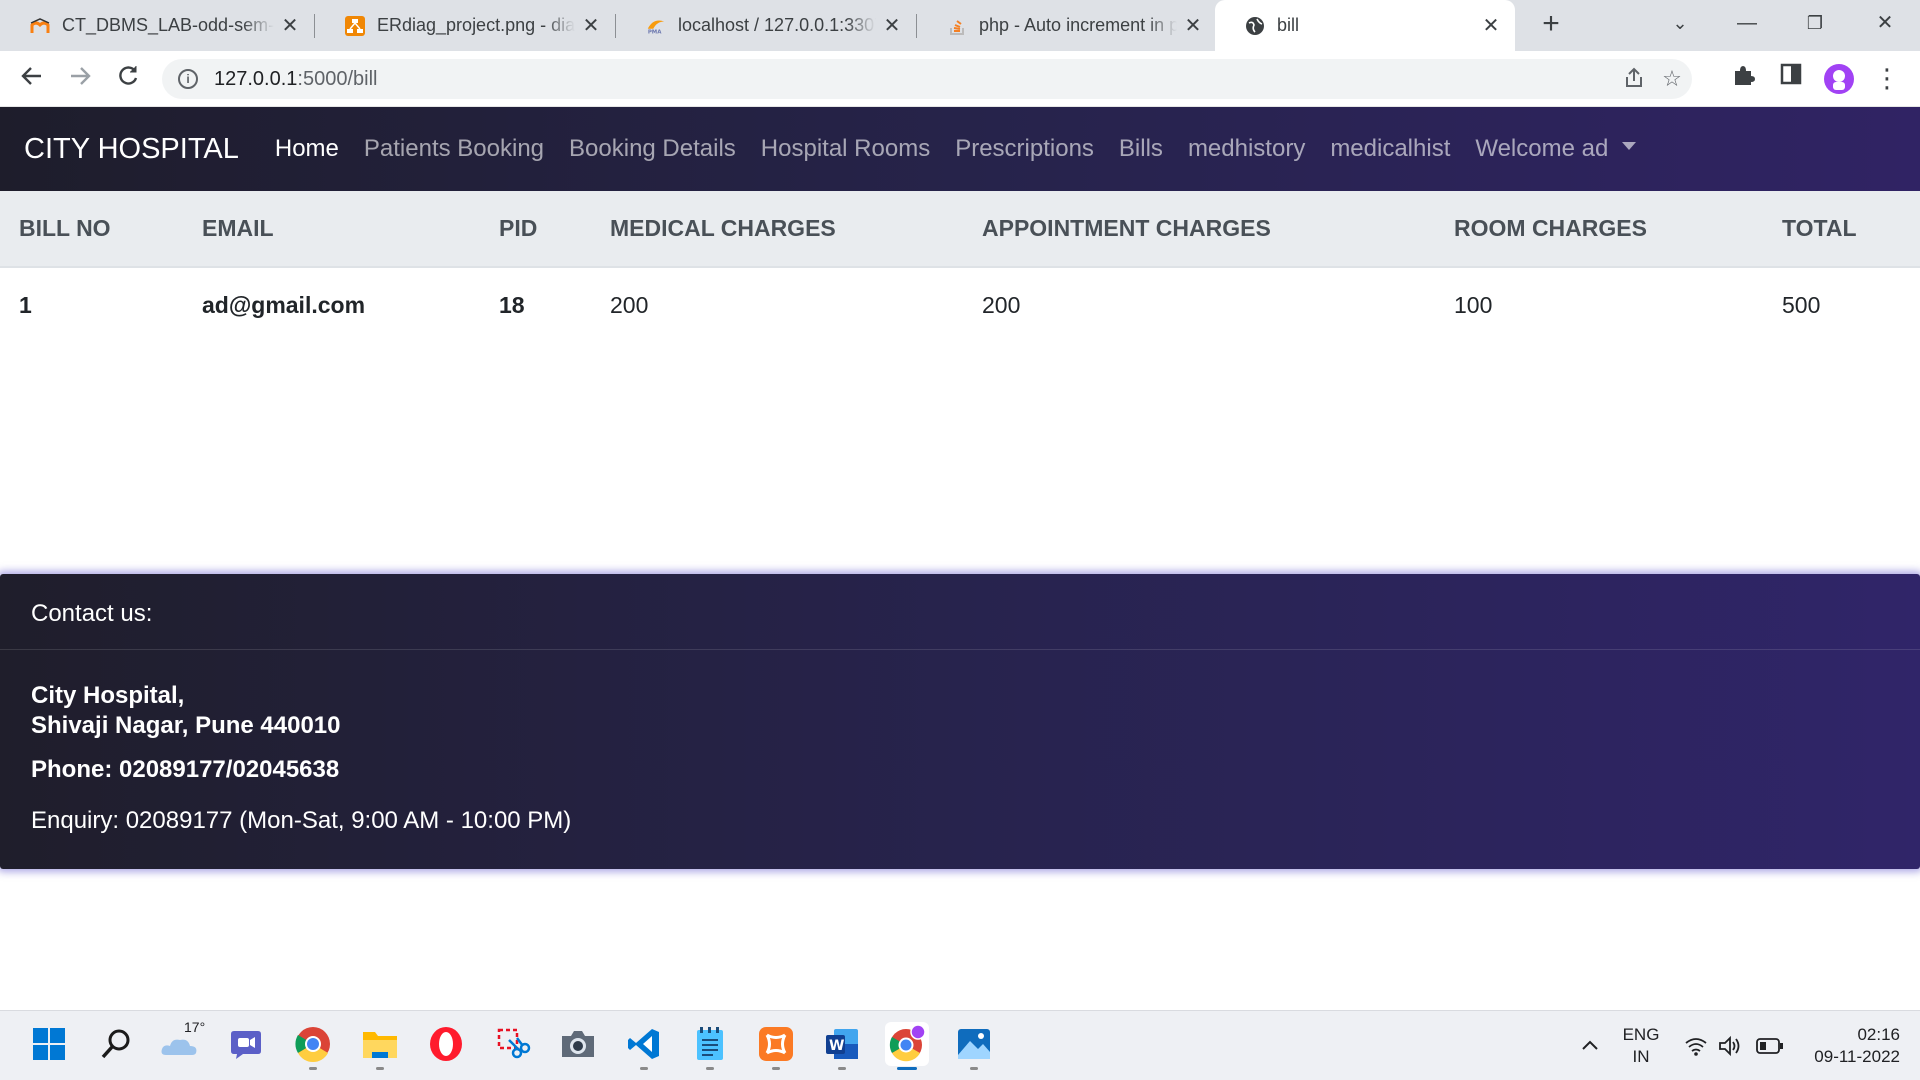  Describe the element at coordinates (1024, 149) in the screenshot. I see `nav-prescriptions: Prescriptions` at that location.